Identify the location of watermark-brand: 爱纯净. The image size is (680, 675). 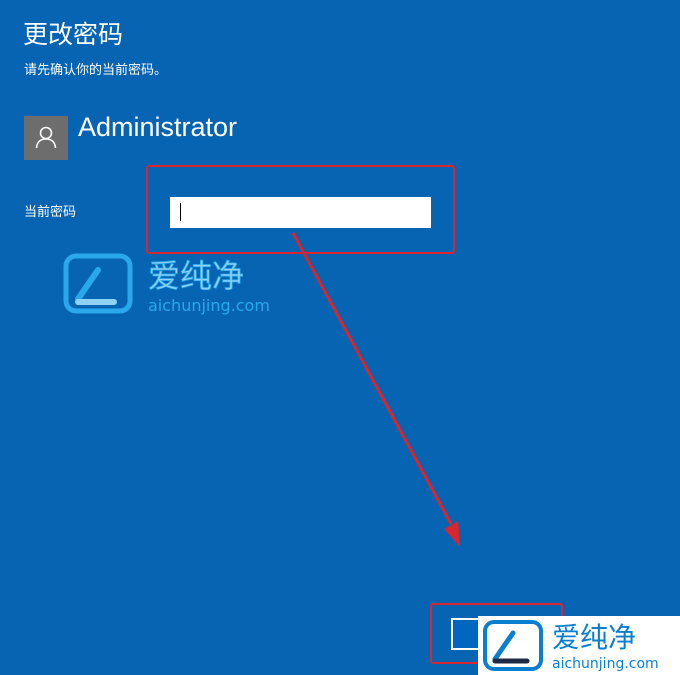
(196, 276).